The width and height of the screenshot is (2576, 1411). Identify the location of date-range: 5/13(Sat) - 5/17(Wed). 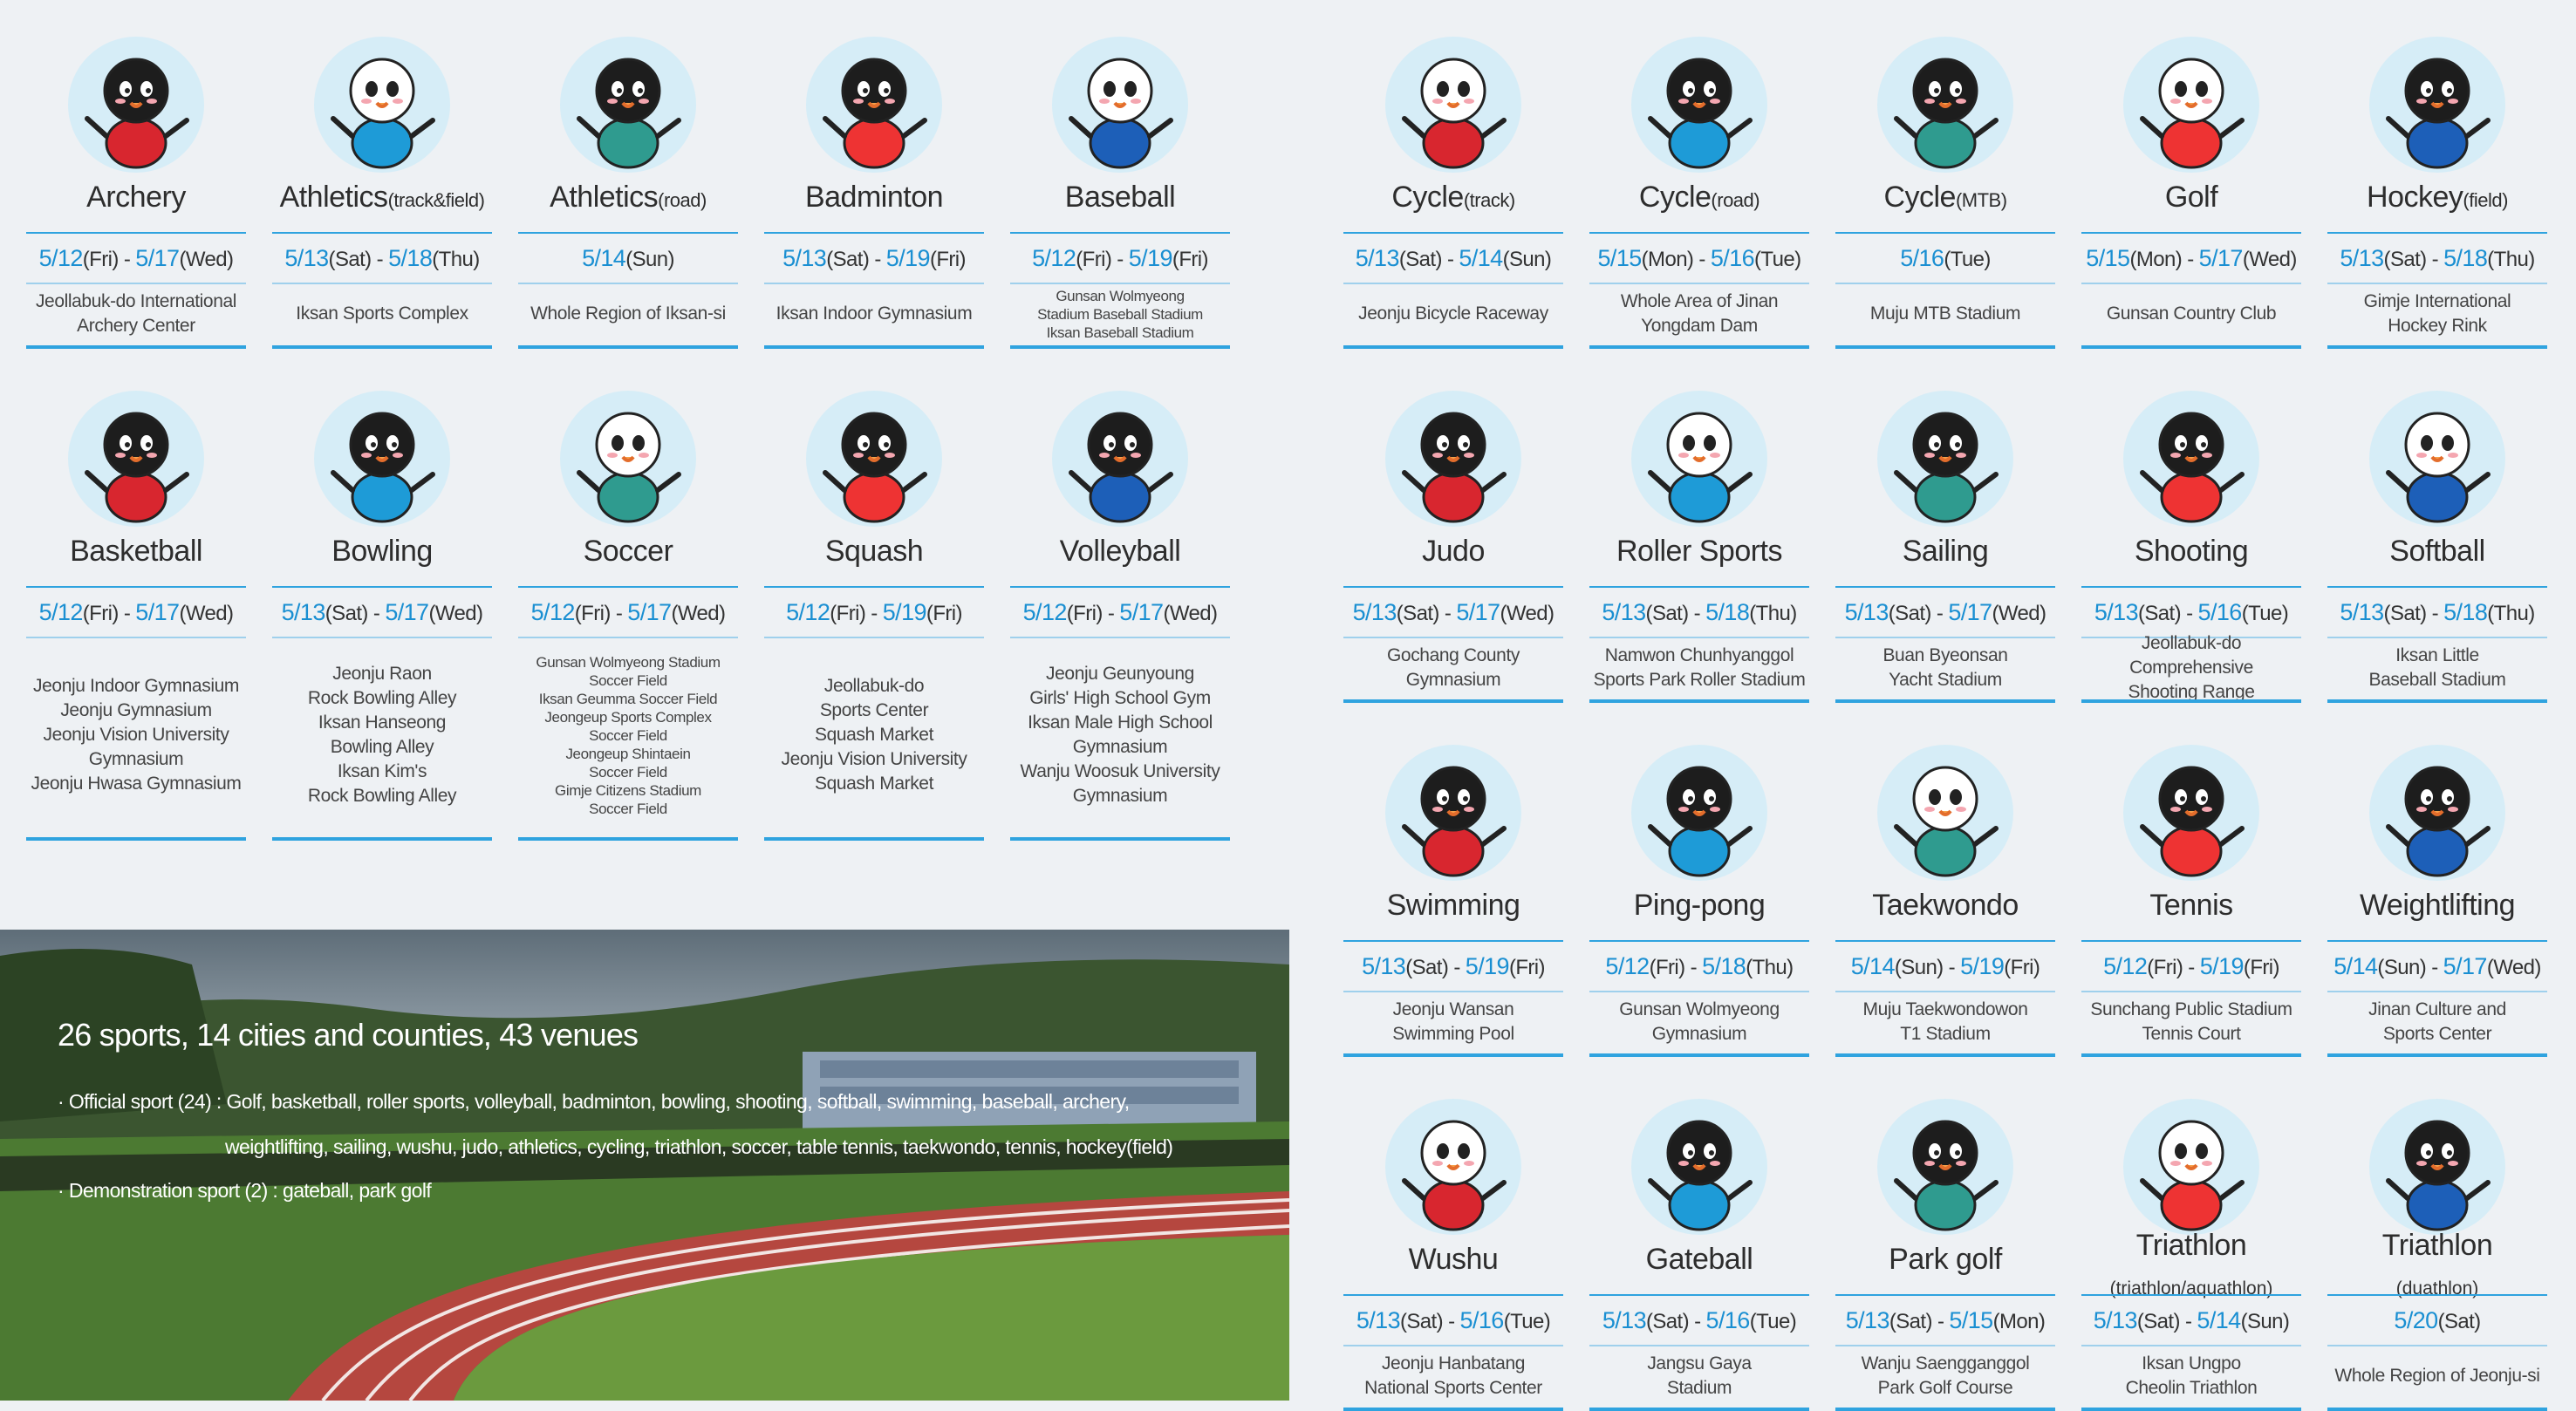
(1945, 612).